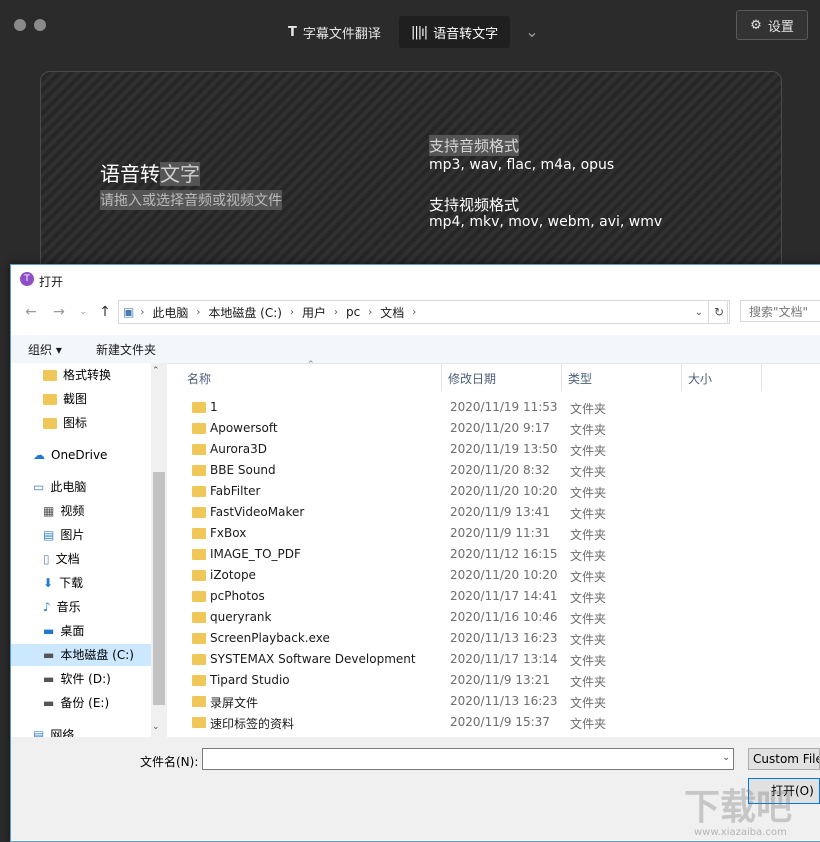 Image resolution: width=820 pixels, height=842 pixels. What do you see at coordinates (580, 378) in the screenshot?
I see `column-type: 类型` at bounding box center [580, 378].